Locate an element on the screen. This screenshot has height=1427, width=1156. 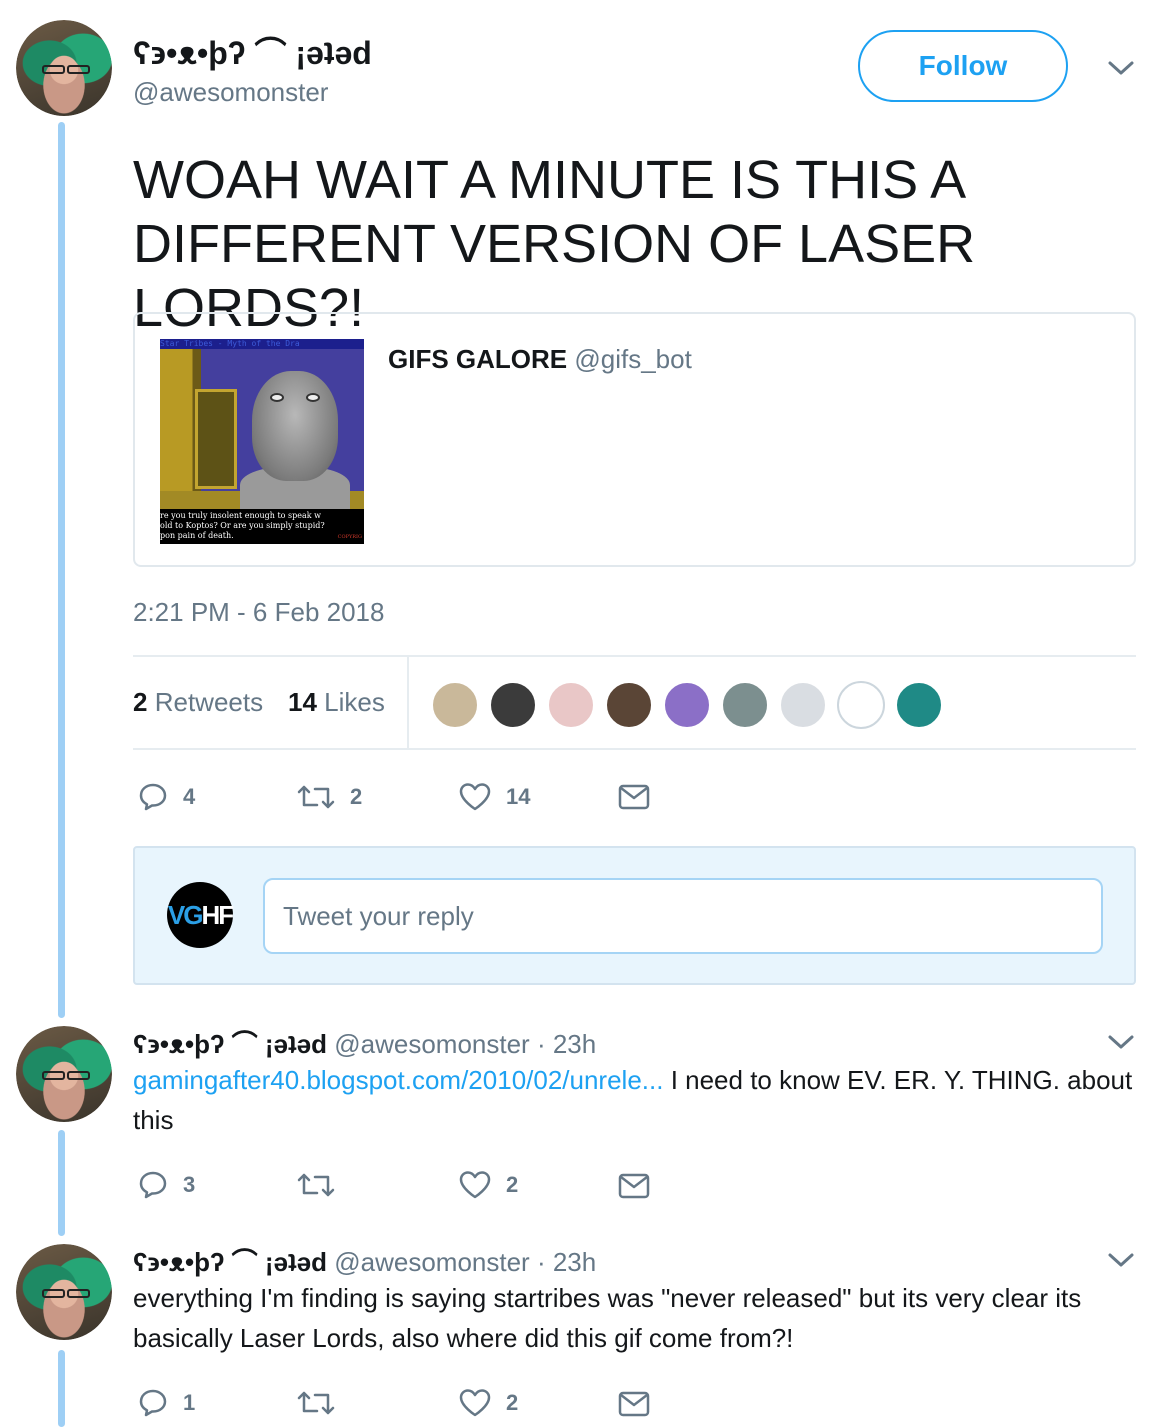
gif-scene is located at coordinates (262, 430).